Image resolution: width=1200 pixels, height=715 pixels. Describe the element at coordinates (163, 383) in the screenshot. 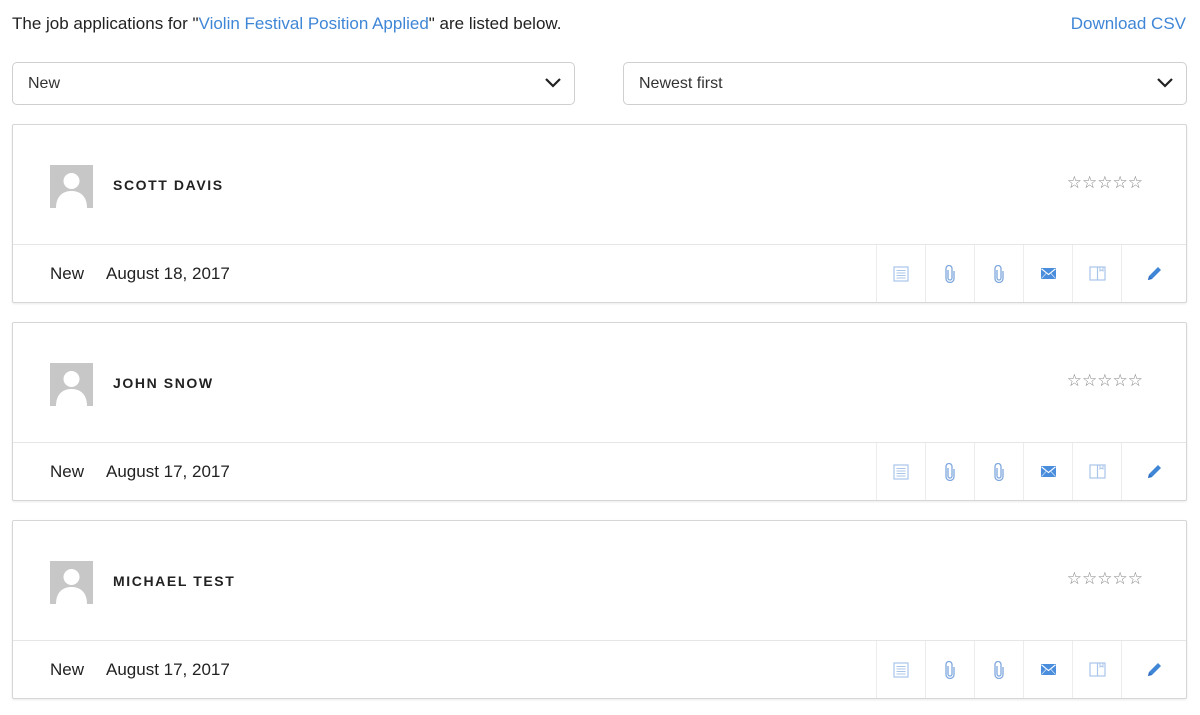

I see `applicant-name: JOHN SNOW` at that location.